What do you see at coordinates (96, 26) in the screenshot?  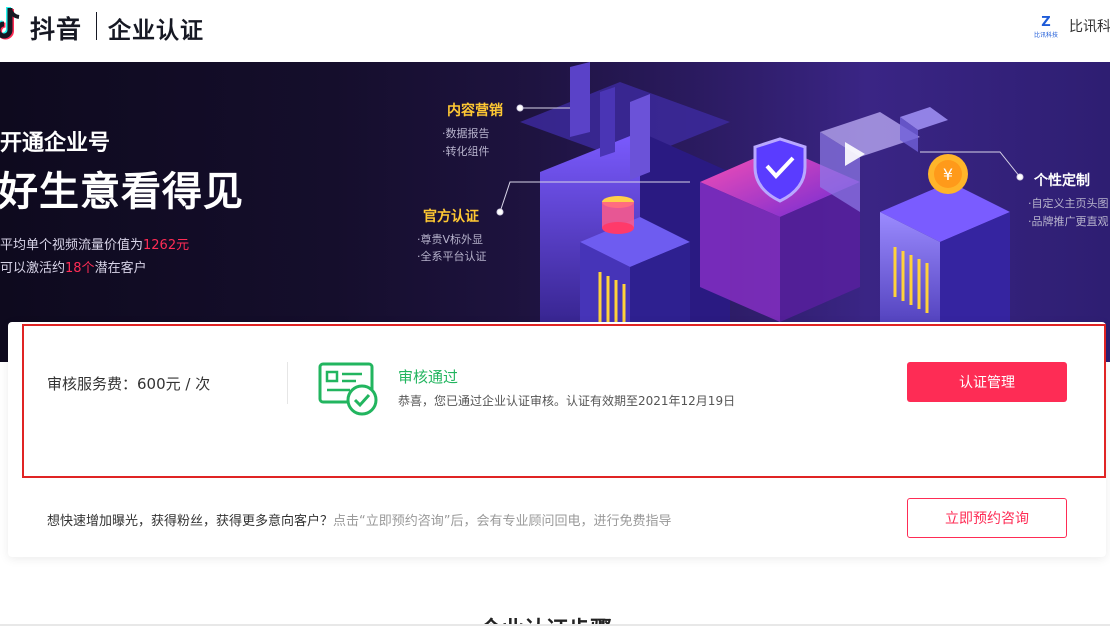 I see `brand-divider` at bounding box center [96, 26].